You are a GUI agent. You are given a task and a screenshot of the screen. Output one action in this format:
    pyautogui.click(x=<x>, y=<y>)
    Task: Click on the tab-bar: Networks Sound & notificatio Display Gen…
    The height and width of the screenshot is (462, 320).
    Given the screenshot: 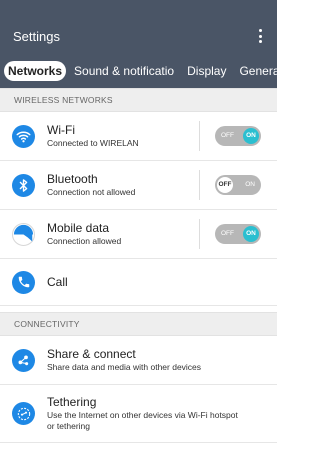 What is the action you would take?
    pyautogui.click(x=138, y=71)
    